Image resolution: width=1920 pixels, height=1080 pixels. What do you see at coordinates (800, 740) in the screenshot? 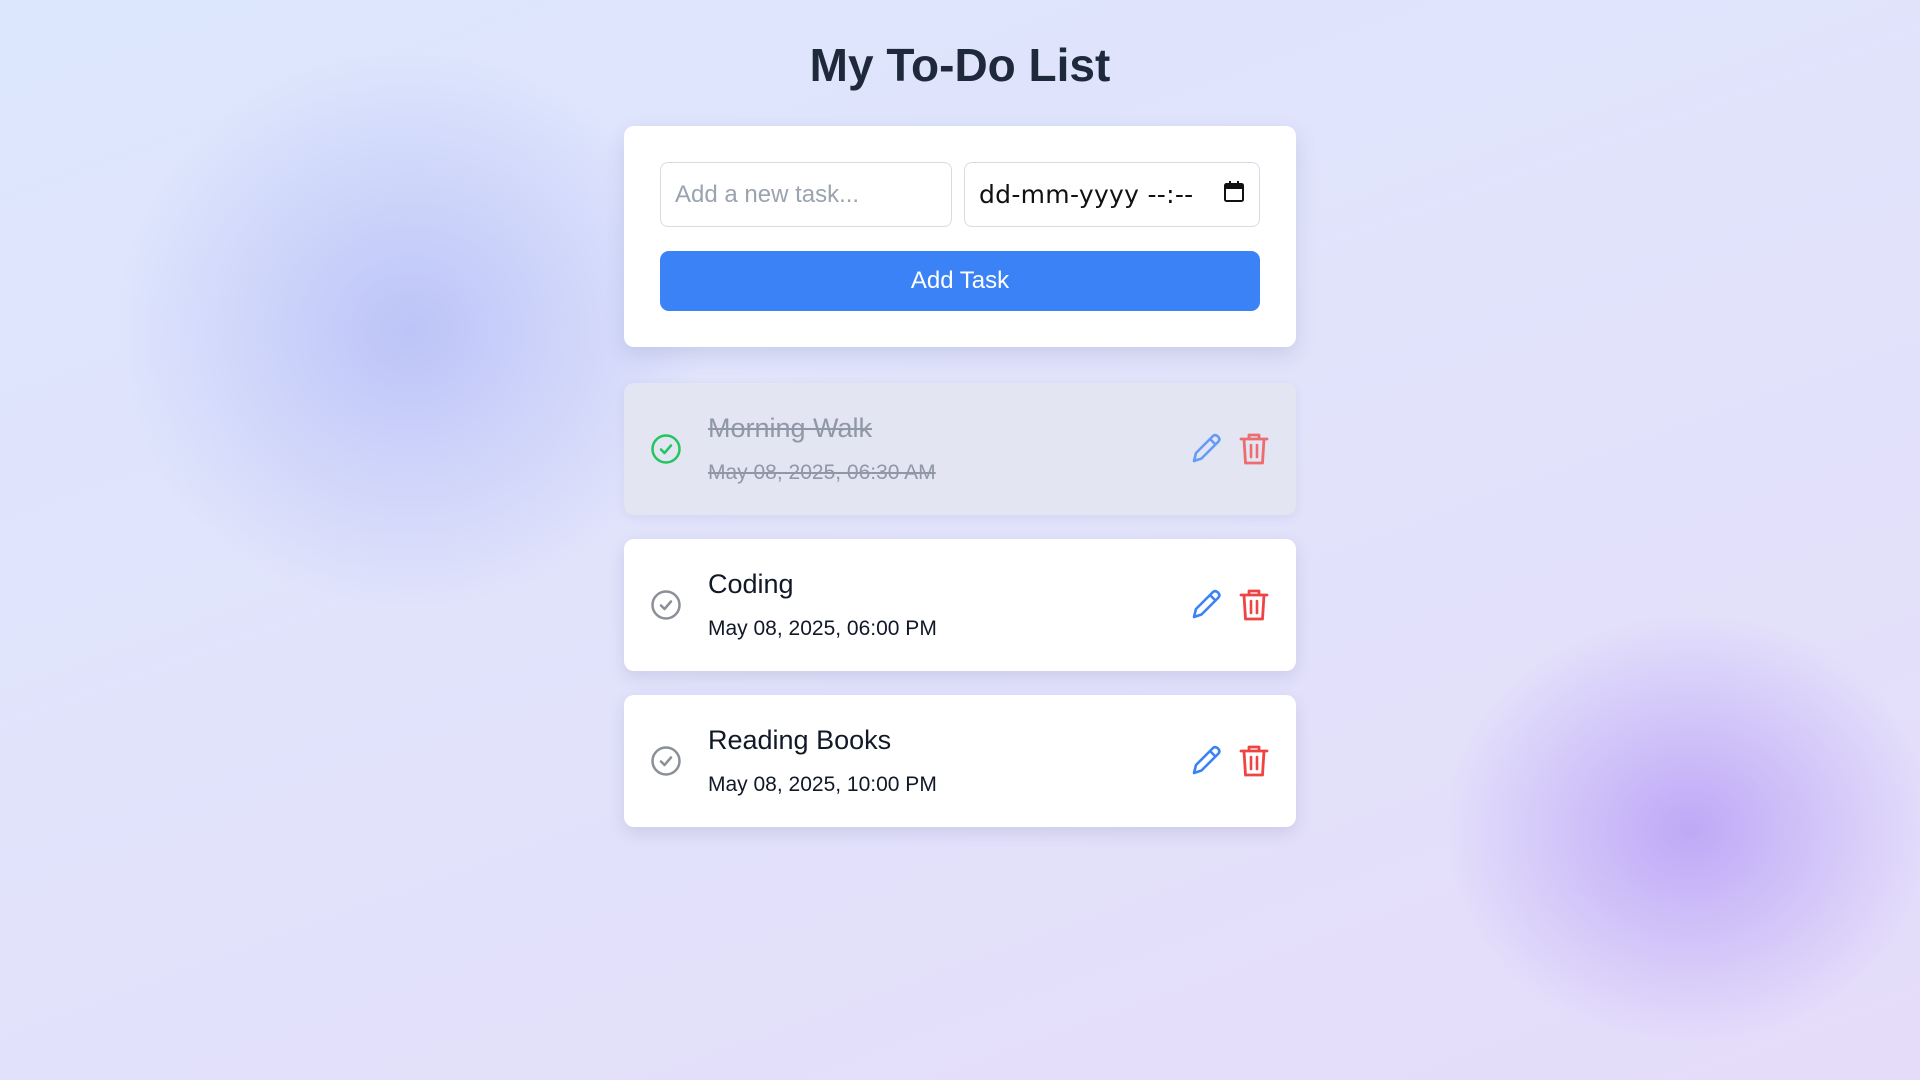
I see `task-title: Reading Books` at bounding box center [800, 740].